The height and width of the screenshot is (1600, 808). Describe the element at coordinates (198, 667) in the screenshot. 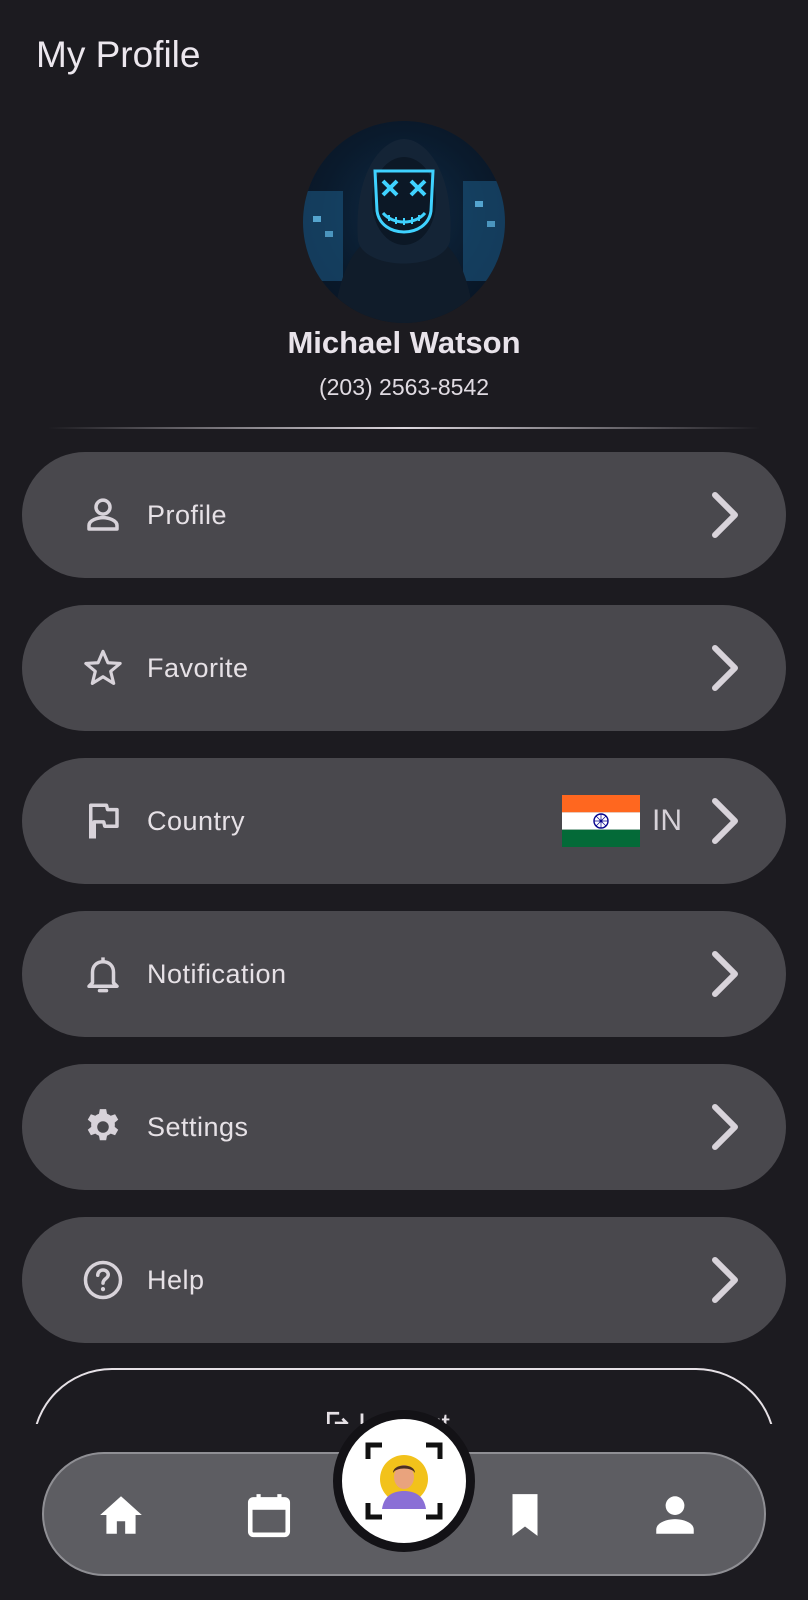

I see `menu-label-favorite: Favorite` at that location.